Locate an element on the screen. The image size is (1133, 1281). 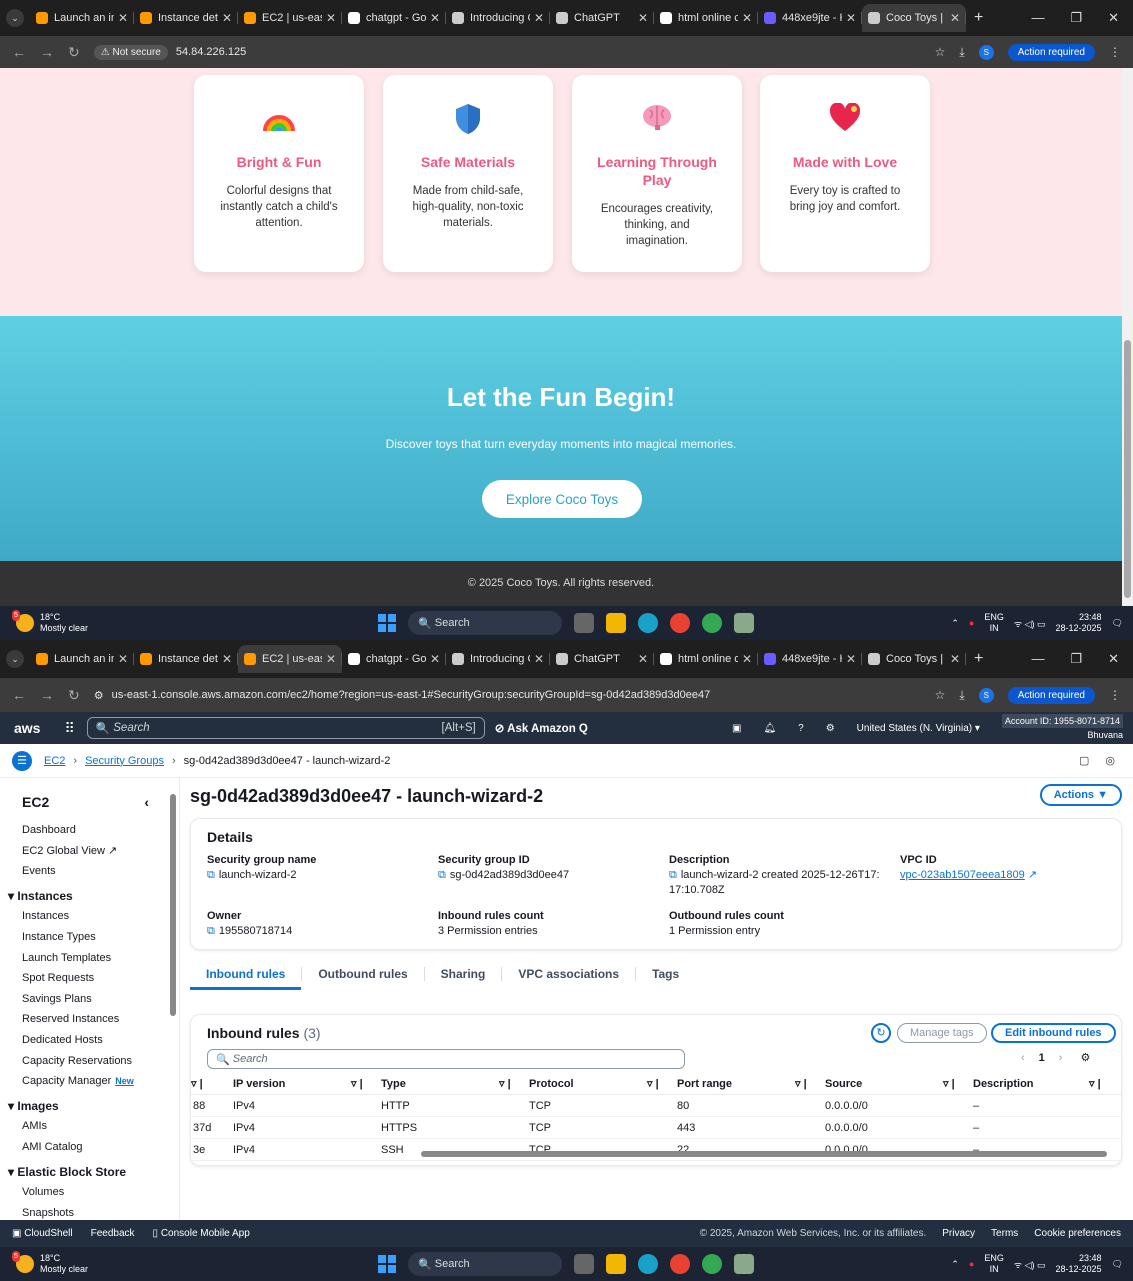
browser-tab: Launch an in ✕ is located at coordinates (82, 659).